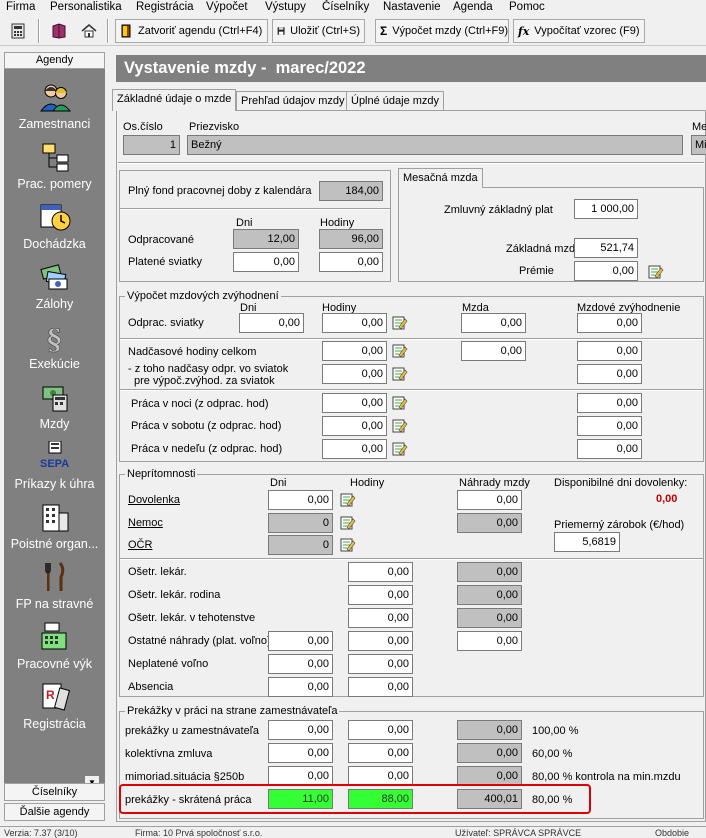  I want to click on neplatene-volno-hodiny-input: 0,00, so click(380, 664).